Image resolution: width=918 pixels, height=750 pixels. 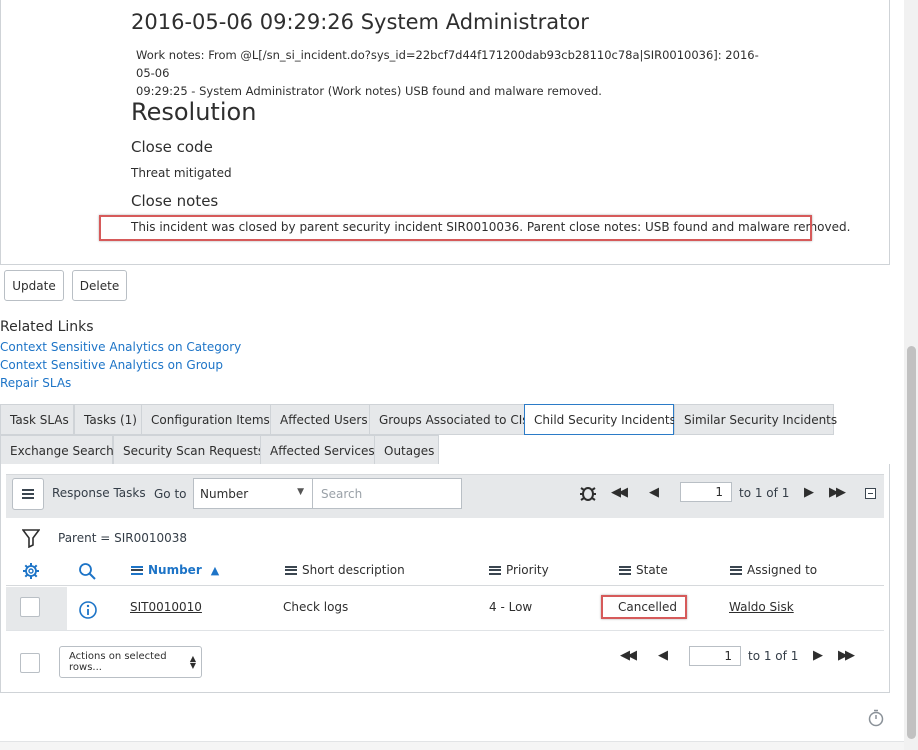 What do you see at coordinates (445, 630) in the screenshot?
I see `row-divider` at bounding box center [445, 630].